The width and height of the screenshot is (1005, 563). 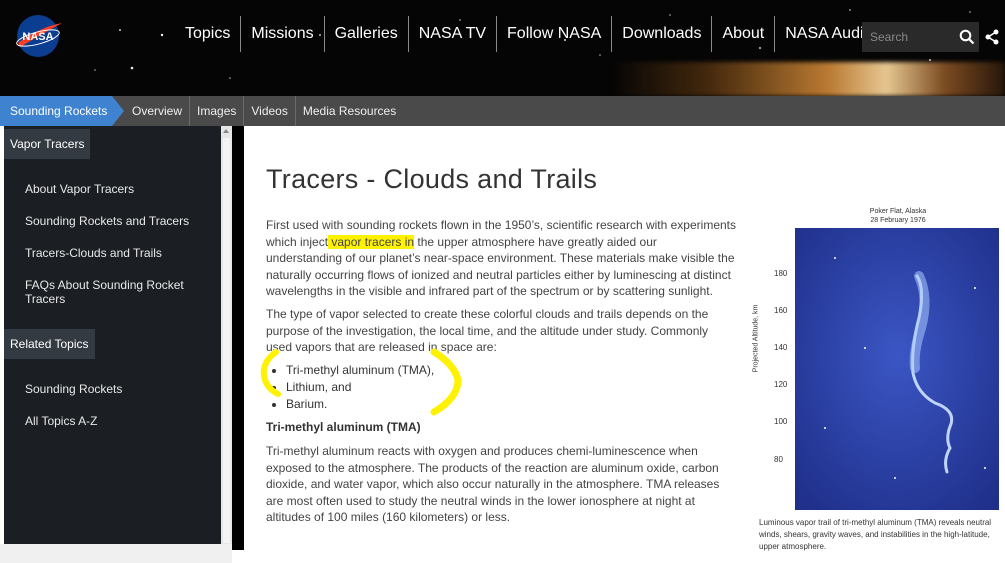 I want to click on sidebar-link-sounding-rockets: Sounding Rockets, so click(x=112, y=389).